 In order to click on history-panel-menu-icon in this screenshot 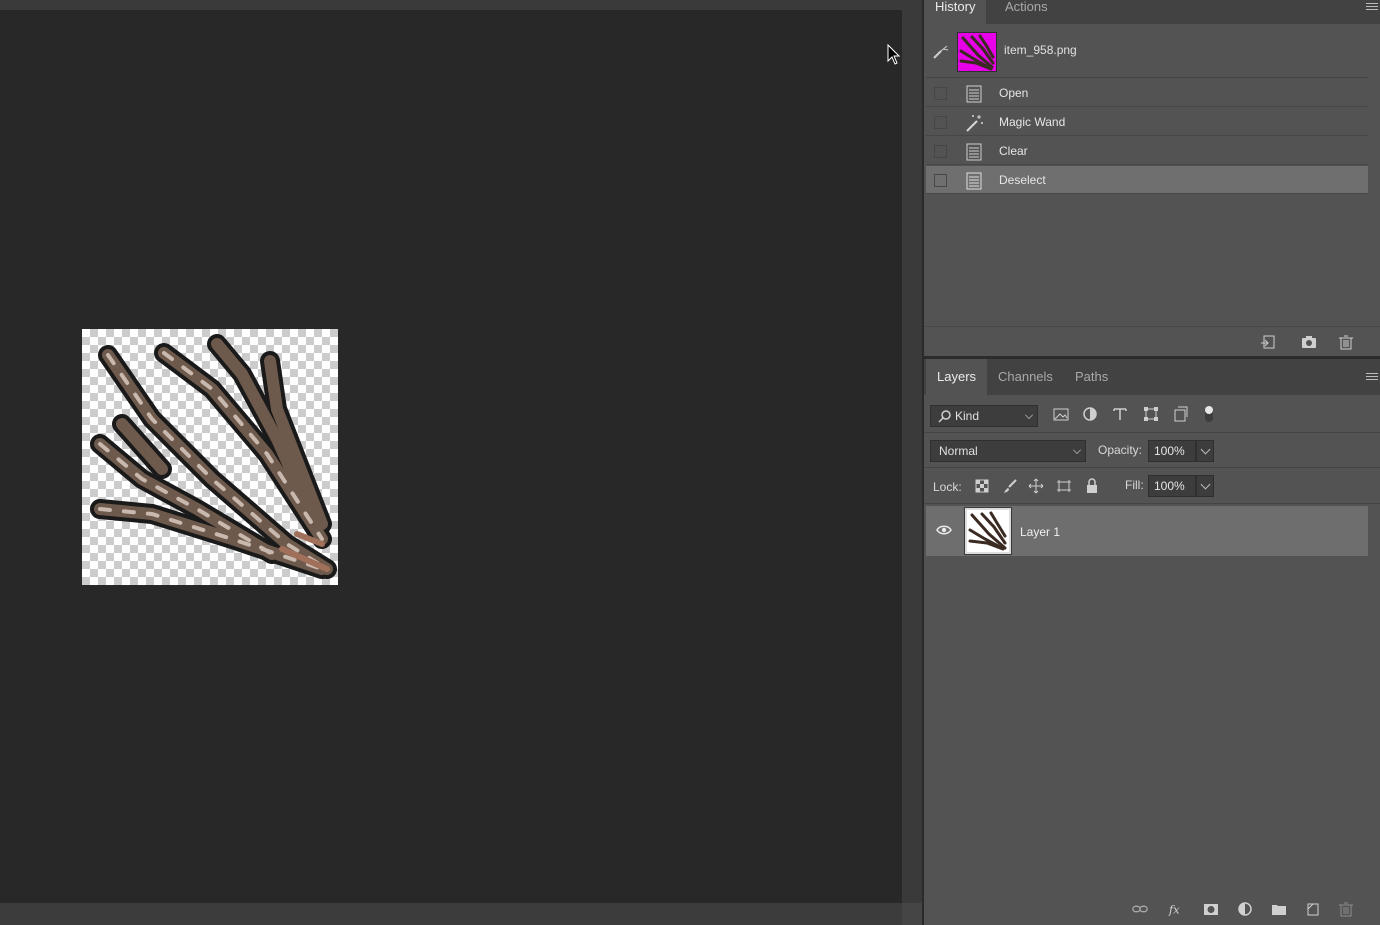, I will do `click(1372, 7)`.